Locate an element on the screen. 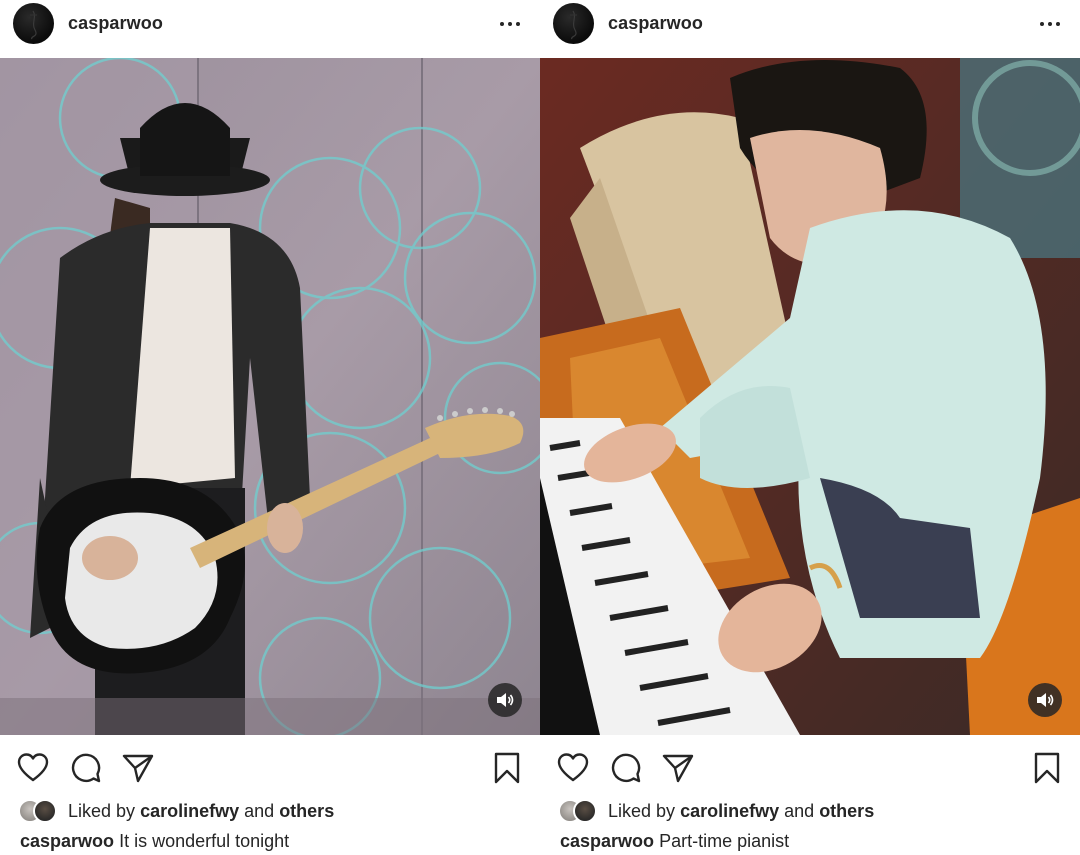  caption-text: It is wonderful tonight is located at coordinates (204, 841).